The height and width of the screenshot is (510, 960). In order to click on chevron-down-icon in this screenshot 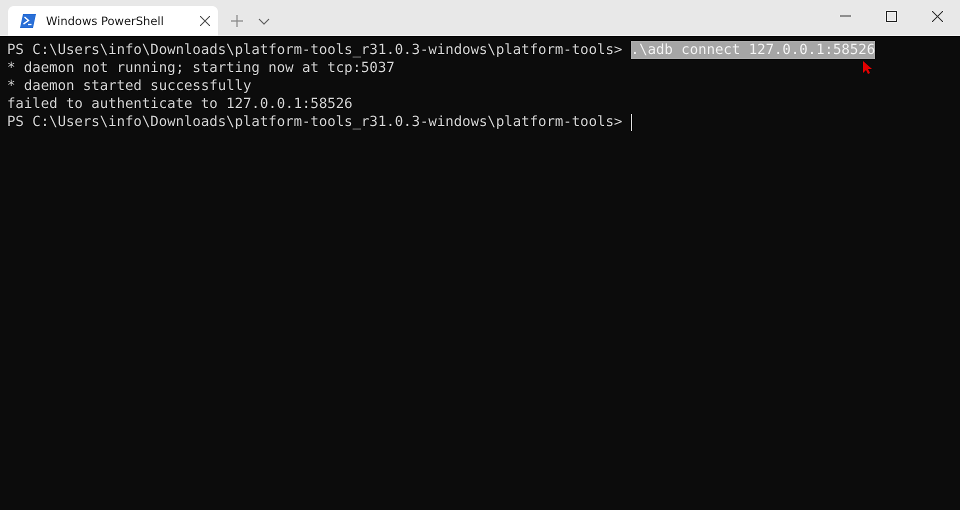, I will do `click(264, 21)`.